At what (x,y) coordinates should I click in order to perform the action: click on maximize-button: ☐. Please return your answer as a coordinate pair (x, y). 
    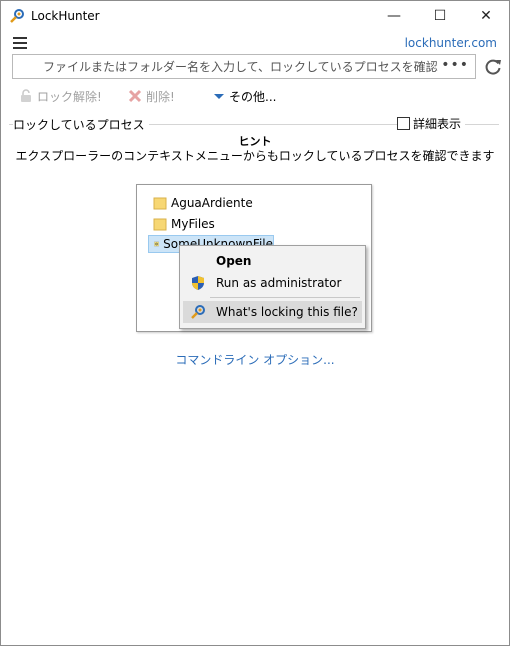
    Looking at the image, I should click on (440, 16).